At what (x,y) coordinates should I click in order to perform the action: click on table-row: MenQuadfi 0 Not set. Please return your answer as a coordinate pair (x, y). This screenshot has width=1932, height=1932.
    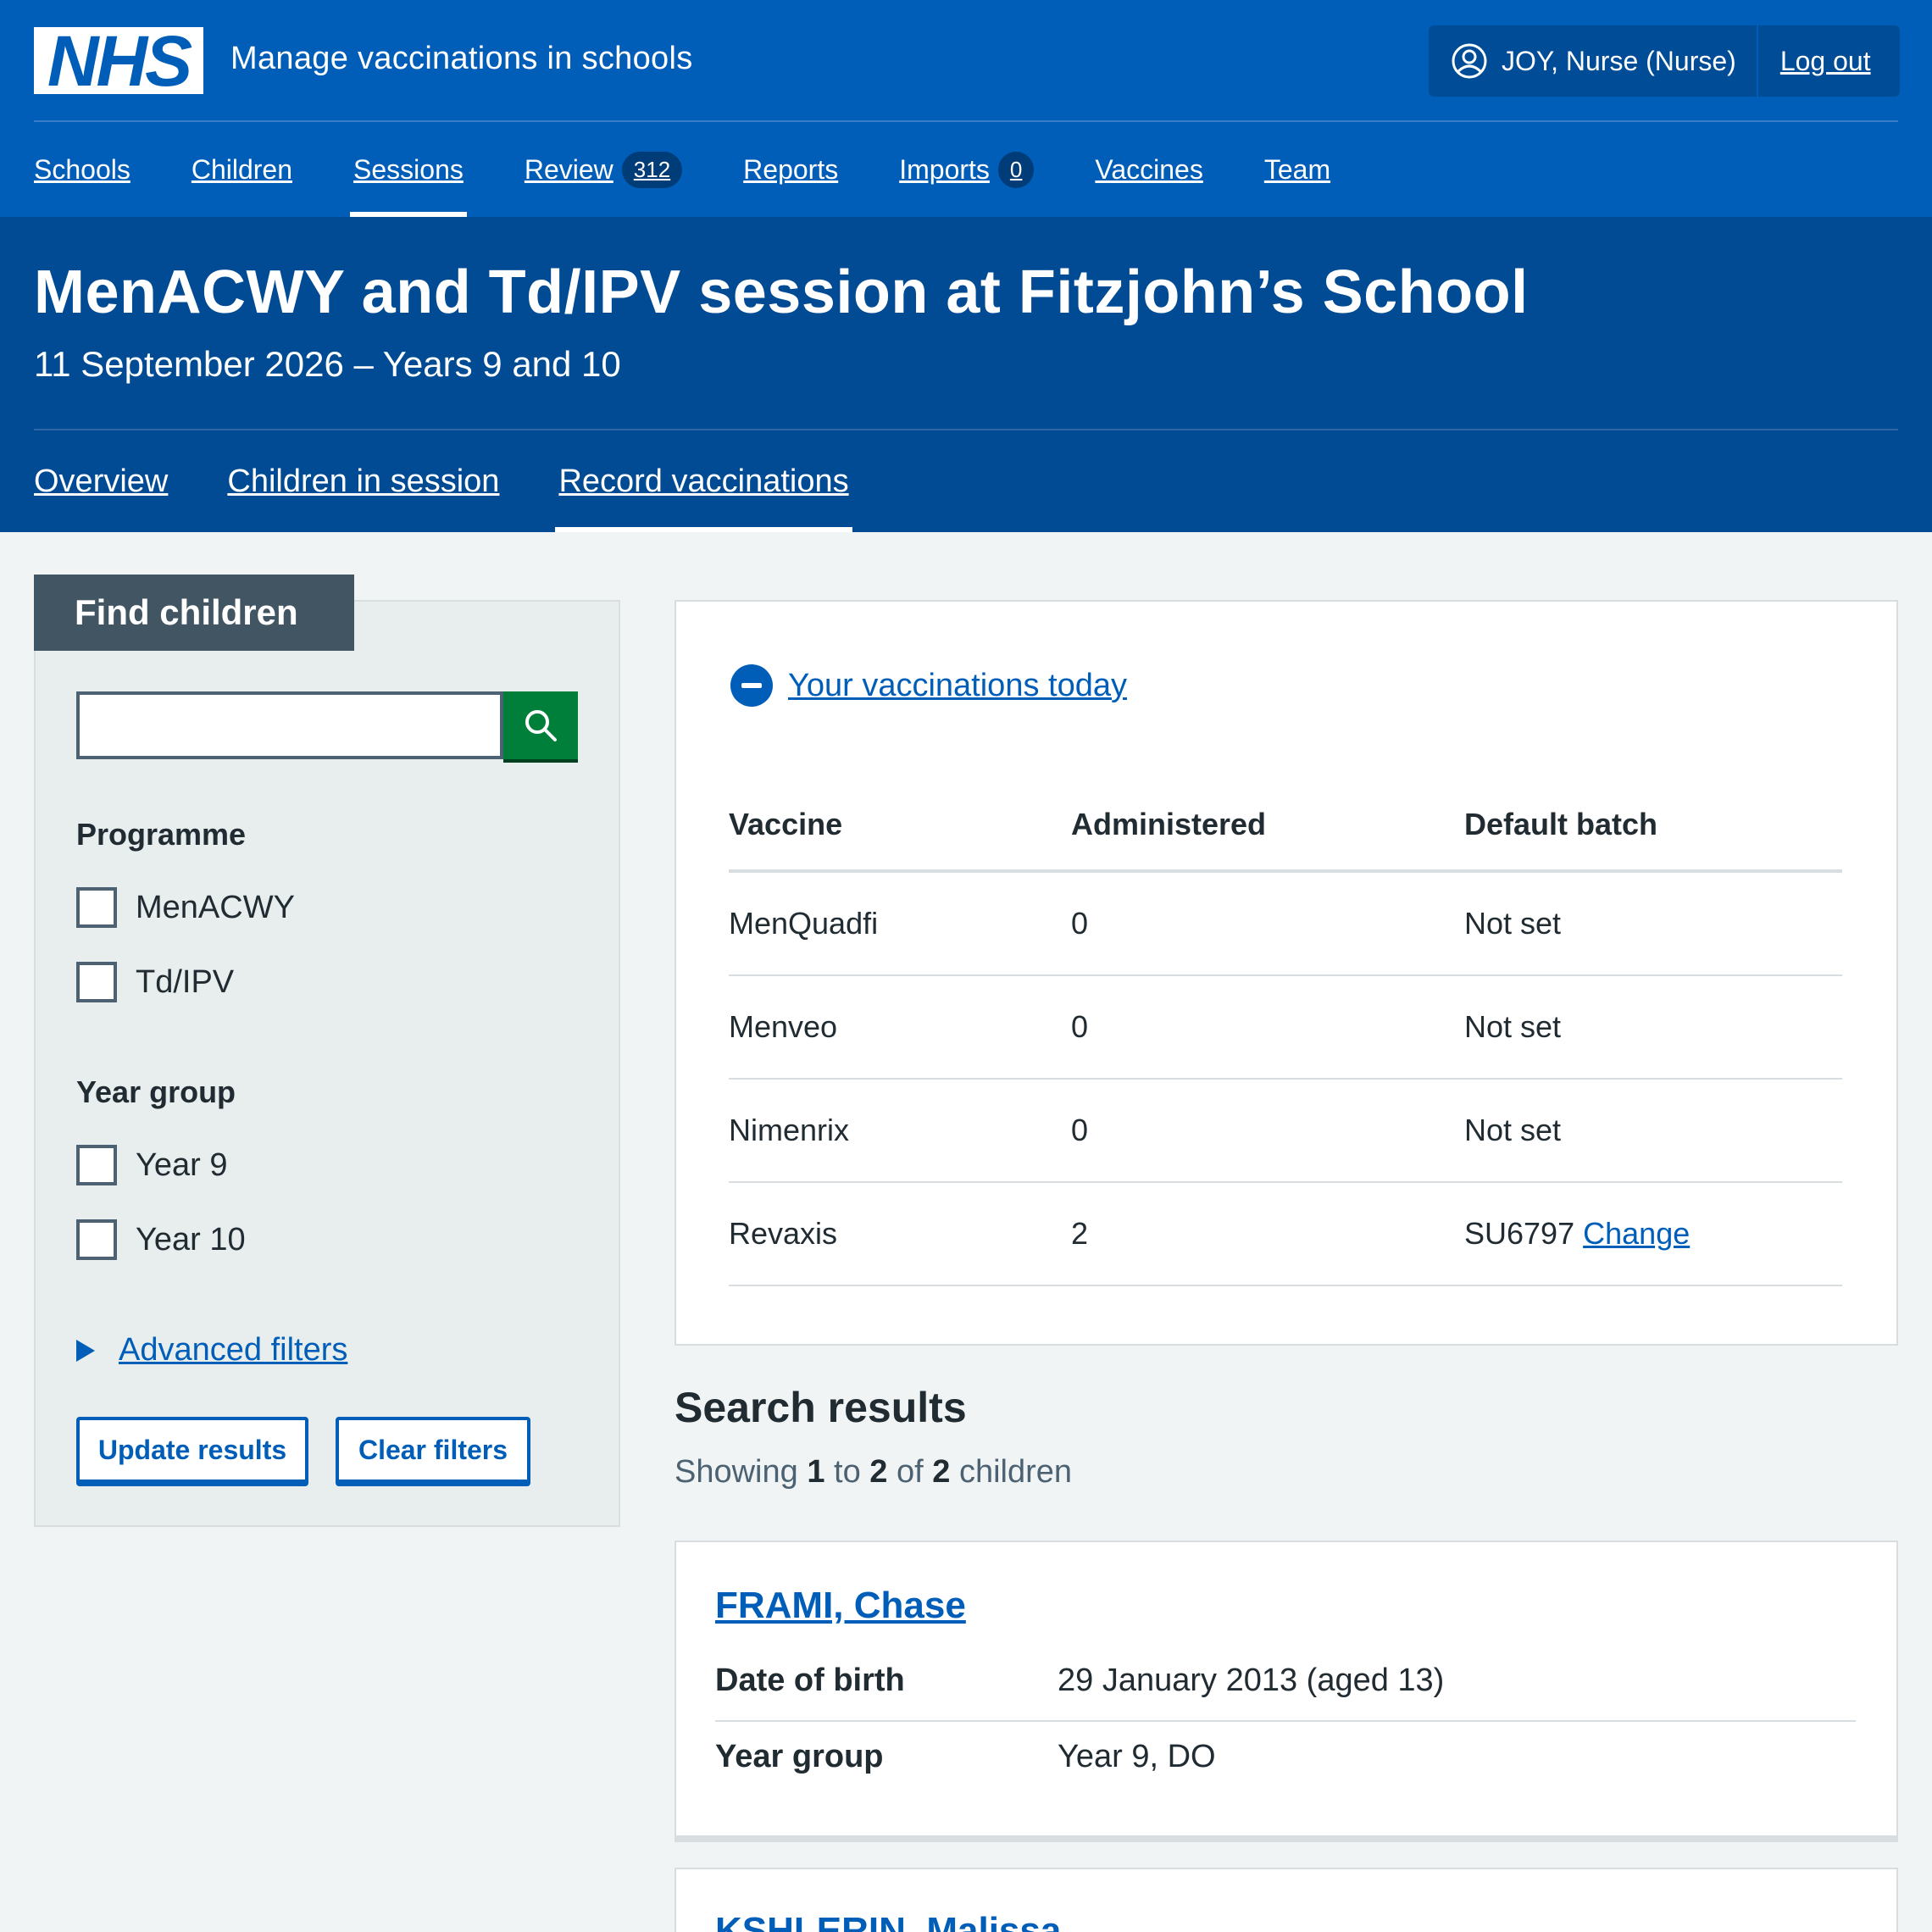
    Looking at the image, I should click on (1285, 924).